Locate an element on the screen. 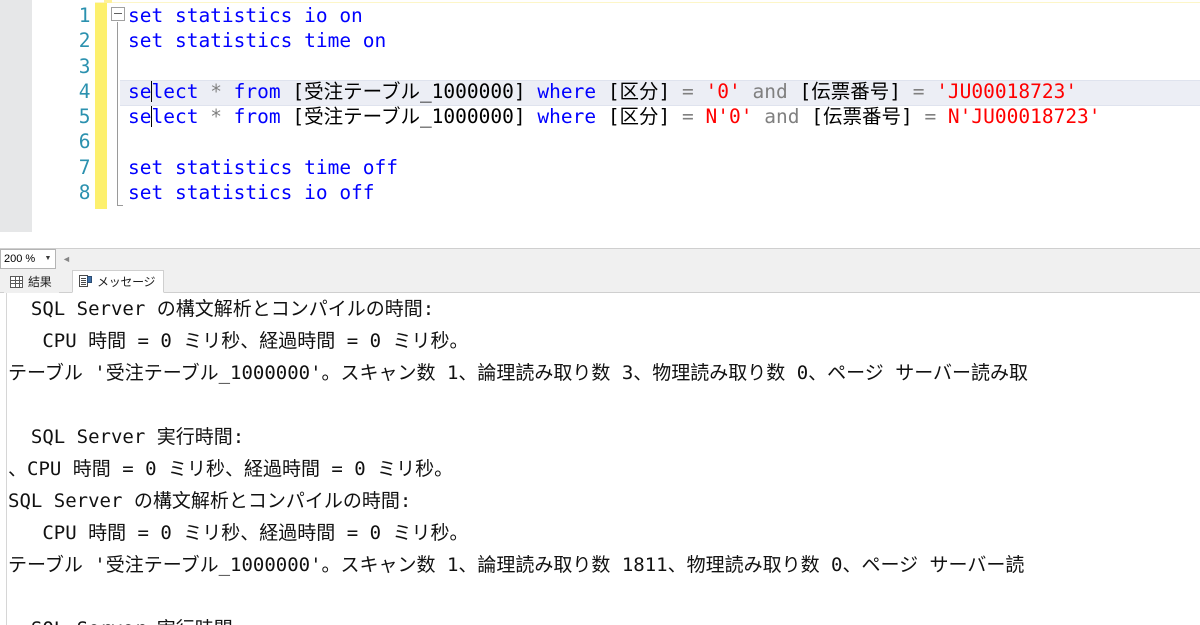  message-line: 、CPU 時間 = 0 ミリ秒、経過時間 = 0 ミリ秒。 is located at coordinates (231, 469).